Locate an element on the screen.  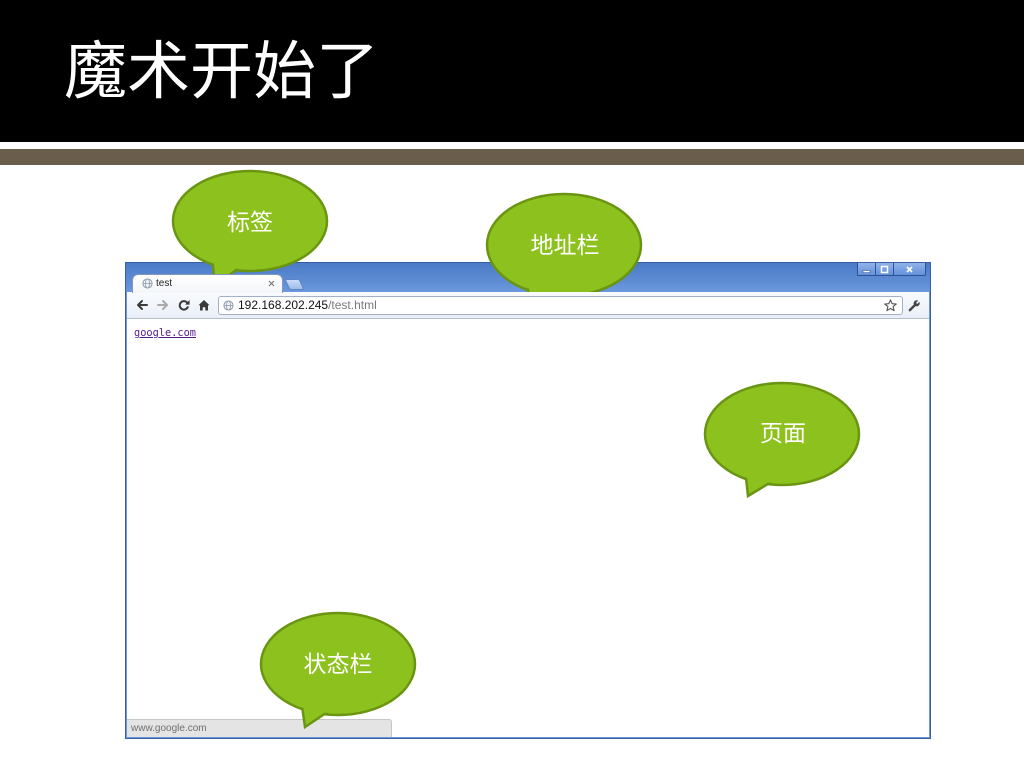
url-text: 192.168.202.245/test.html is located at coordinates (307, 305).